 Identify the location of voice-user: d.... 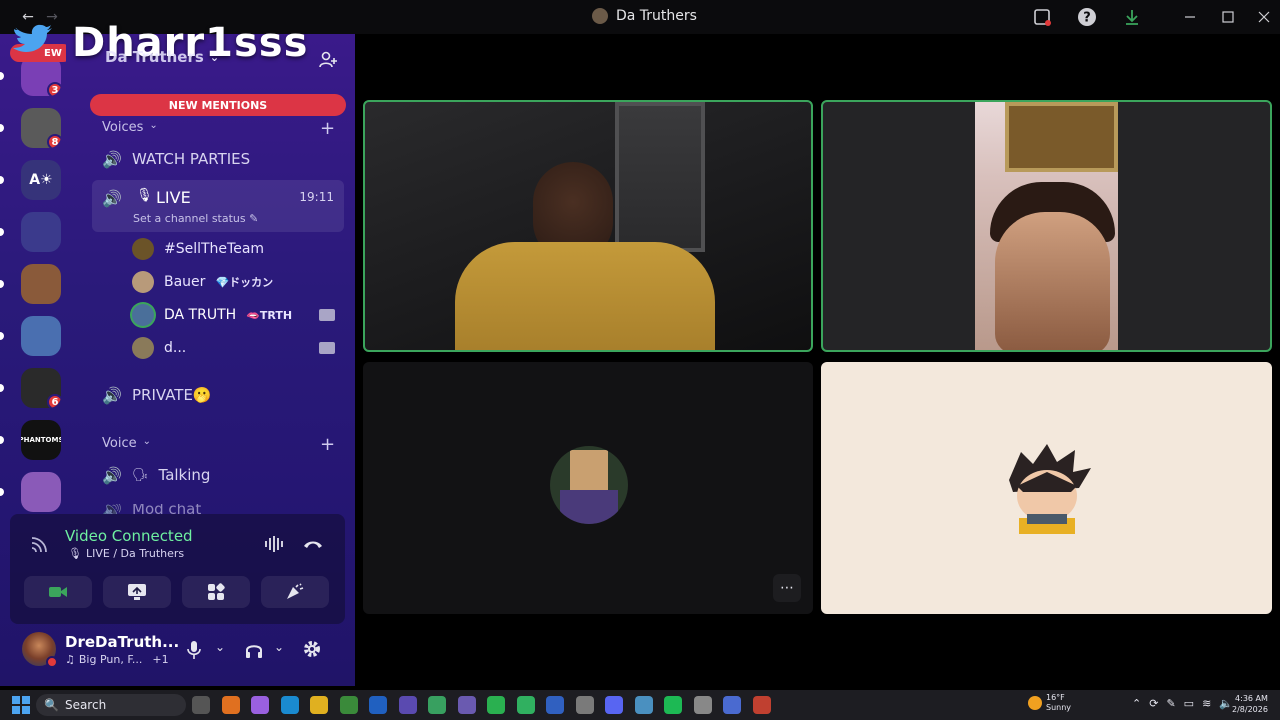
(159, 348).